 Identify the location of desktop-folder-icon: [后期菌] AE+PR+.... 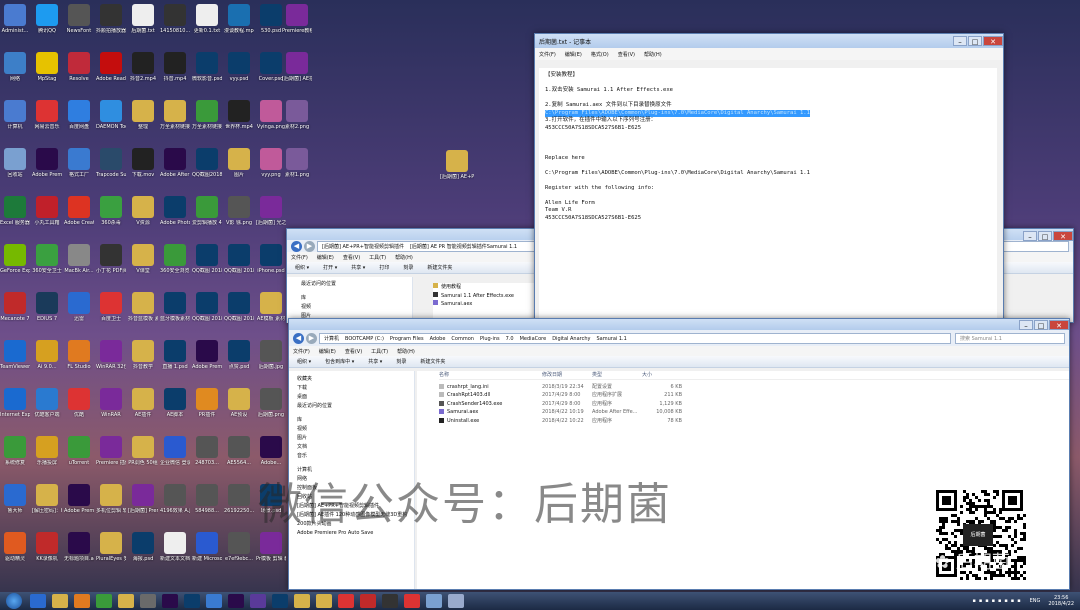
(457, 178).